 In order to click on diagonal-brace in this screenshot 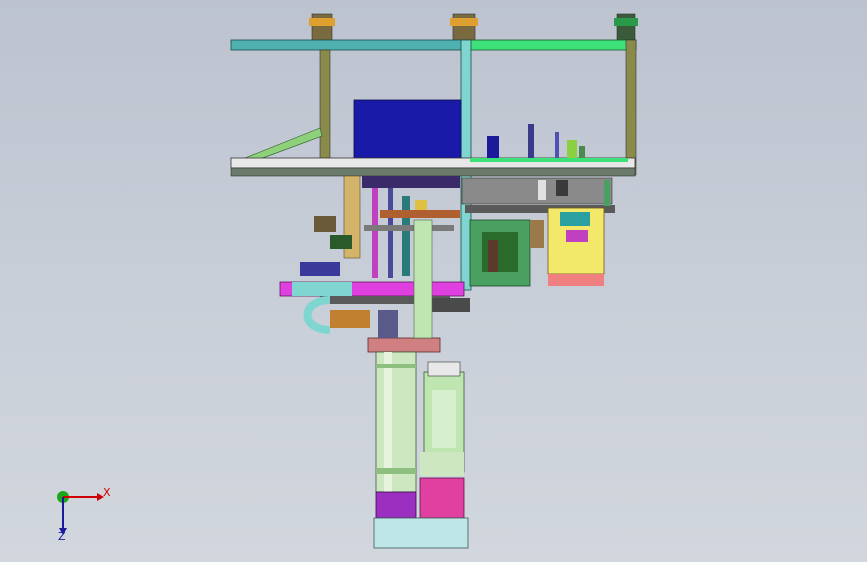, I will do `click(283, 145)`.